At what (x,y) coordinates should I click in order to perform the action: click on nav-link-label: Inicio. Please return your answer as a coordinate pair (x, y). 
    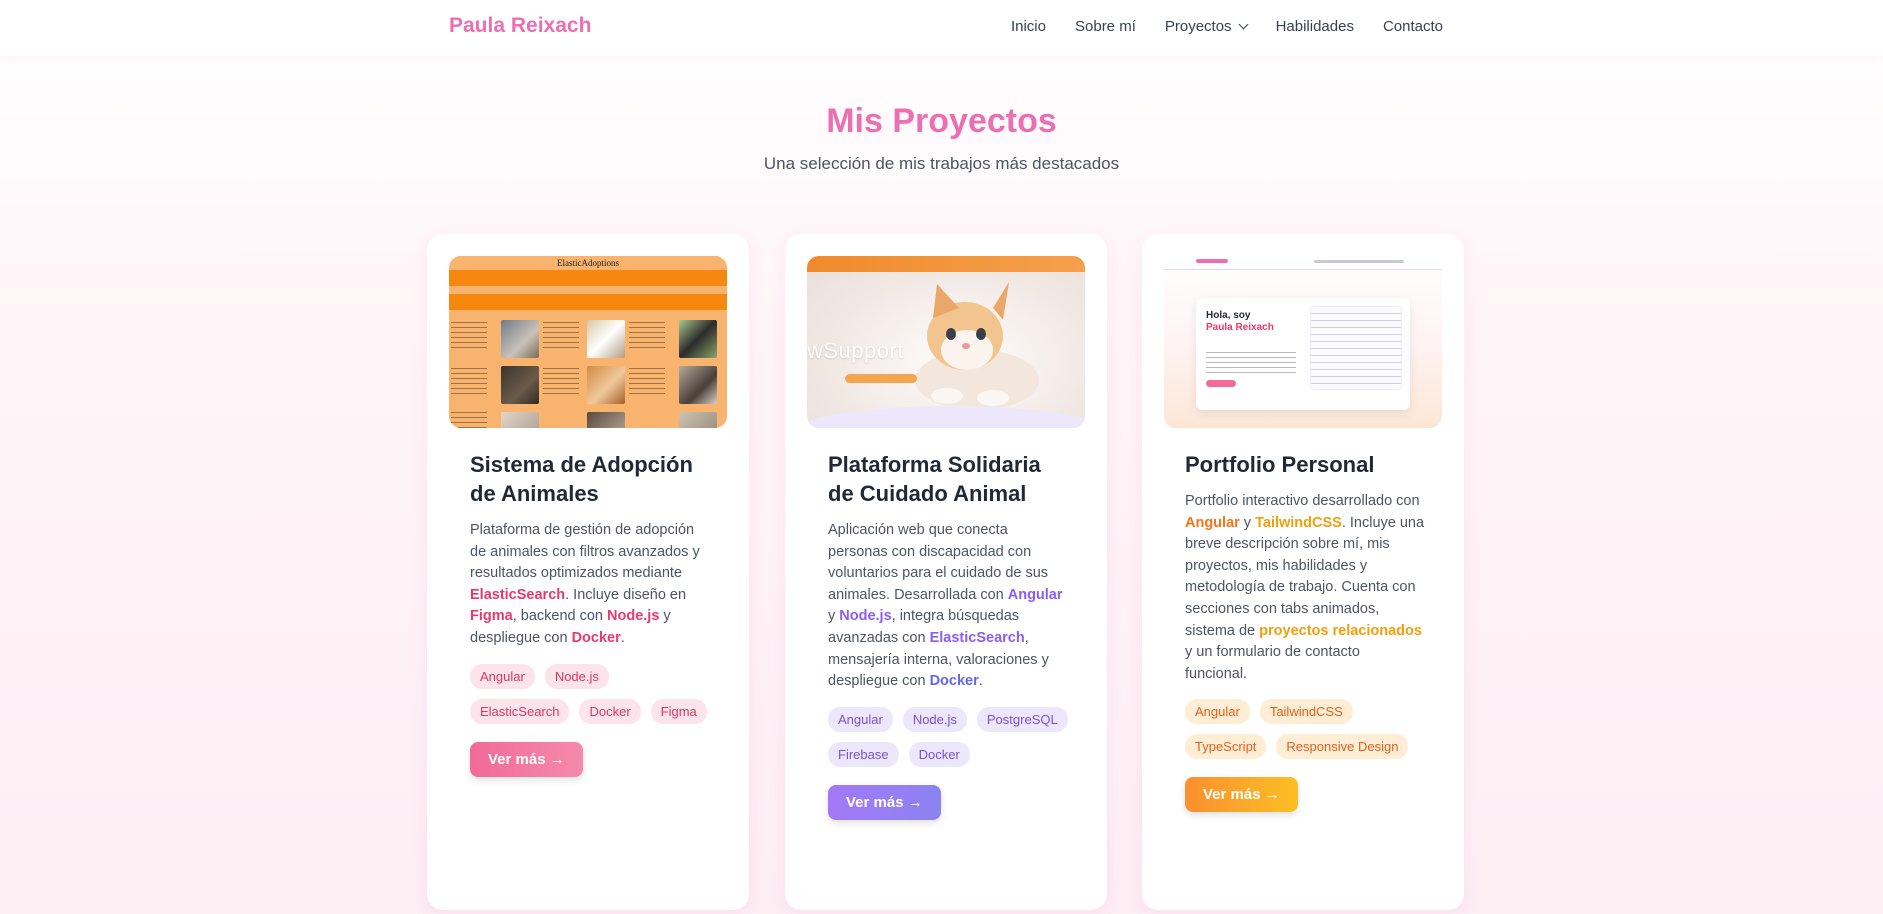
    Looking at the image, I should click on (1028, 26).